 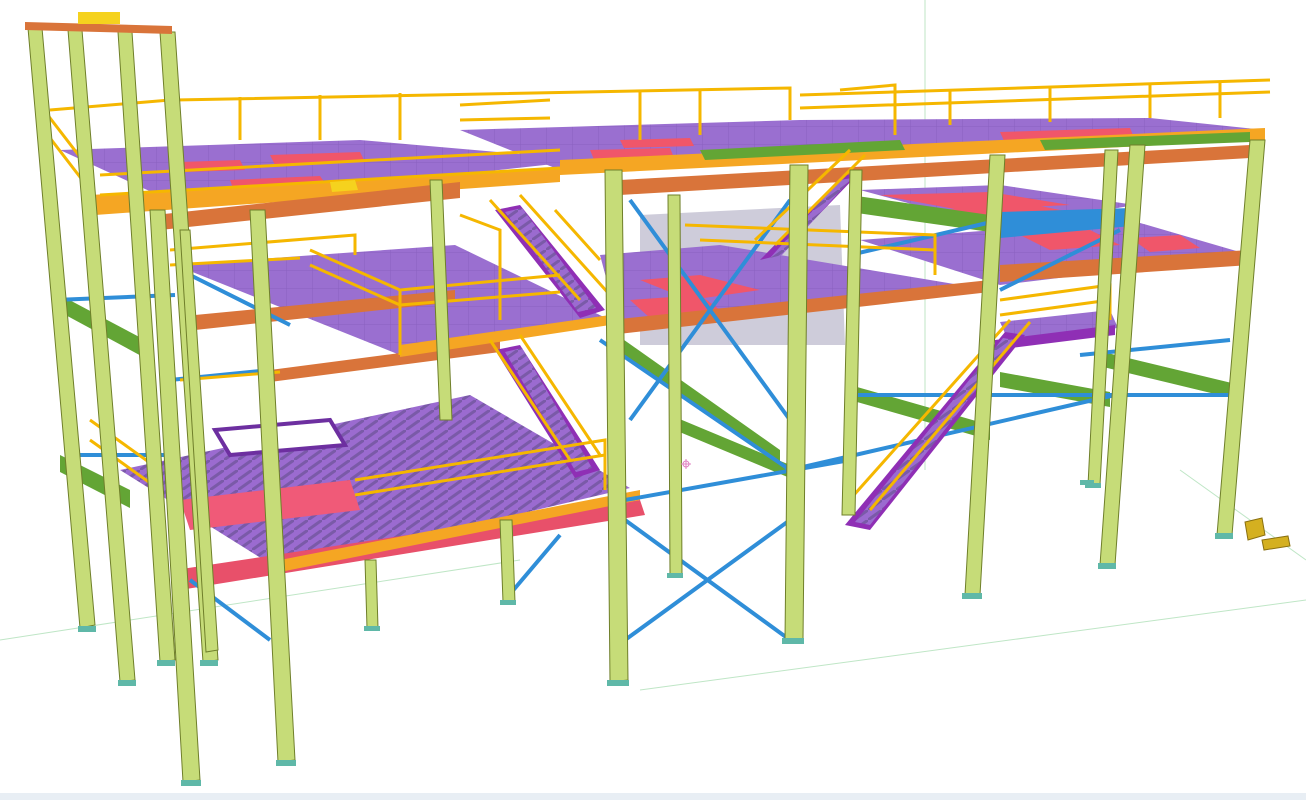 What do you see at coordinates (653, 796) in the screenshot?
I see `status-strip` at bounding box center [653, 796].